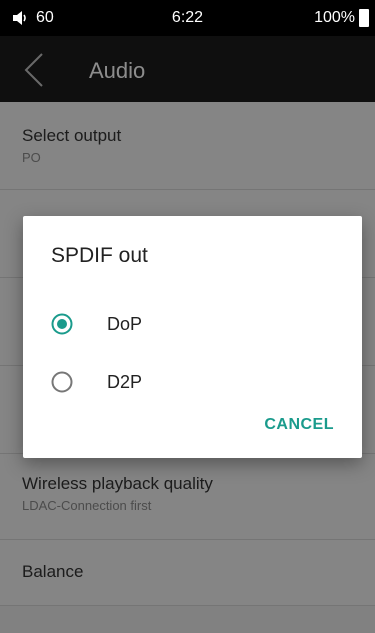 This screenshot has width=375, height=633. I want to click on battery-icon, so click(364, 18).